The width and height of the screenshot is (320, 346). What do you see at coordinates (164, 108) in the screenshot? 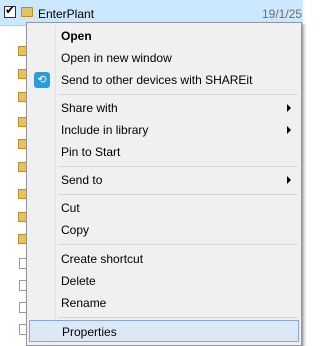
I see `menu-item-share-with: Share with` at bounding box center [164, 108].